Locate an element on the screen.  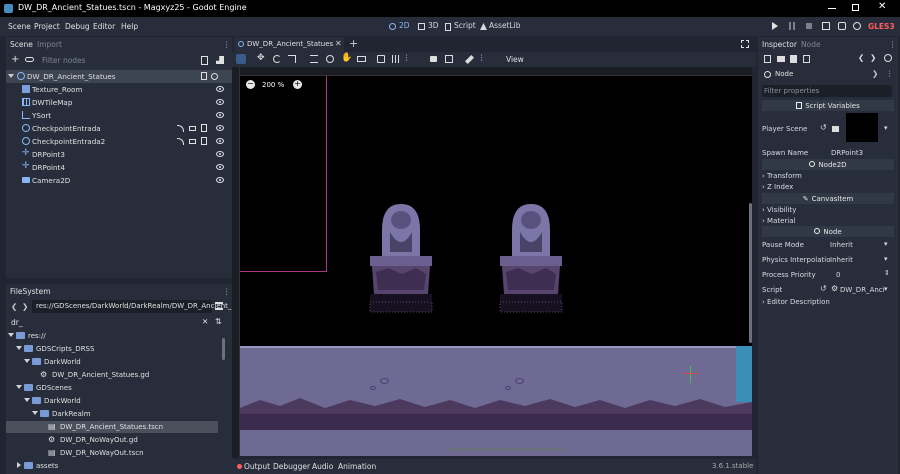
stop-icon is located at coordinates (809, 26).